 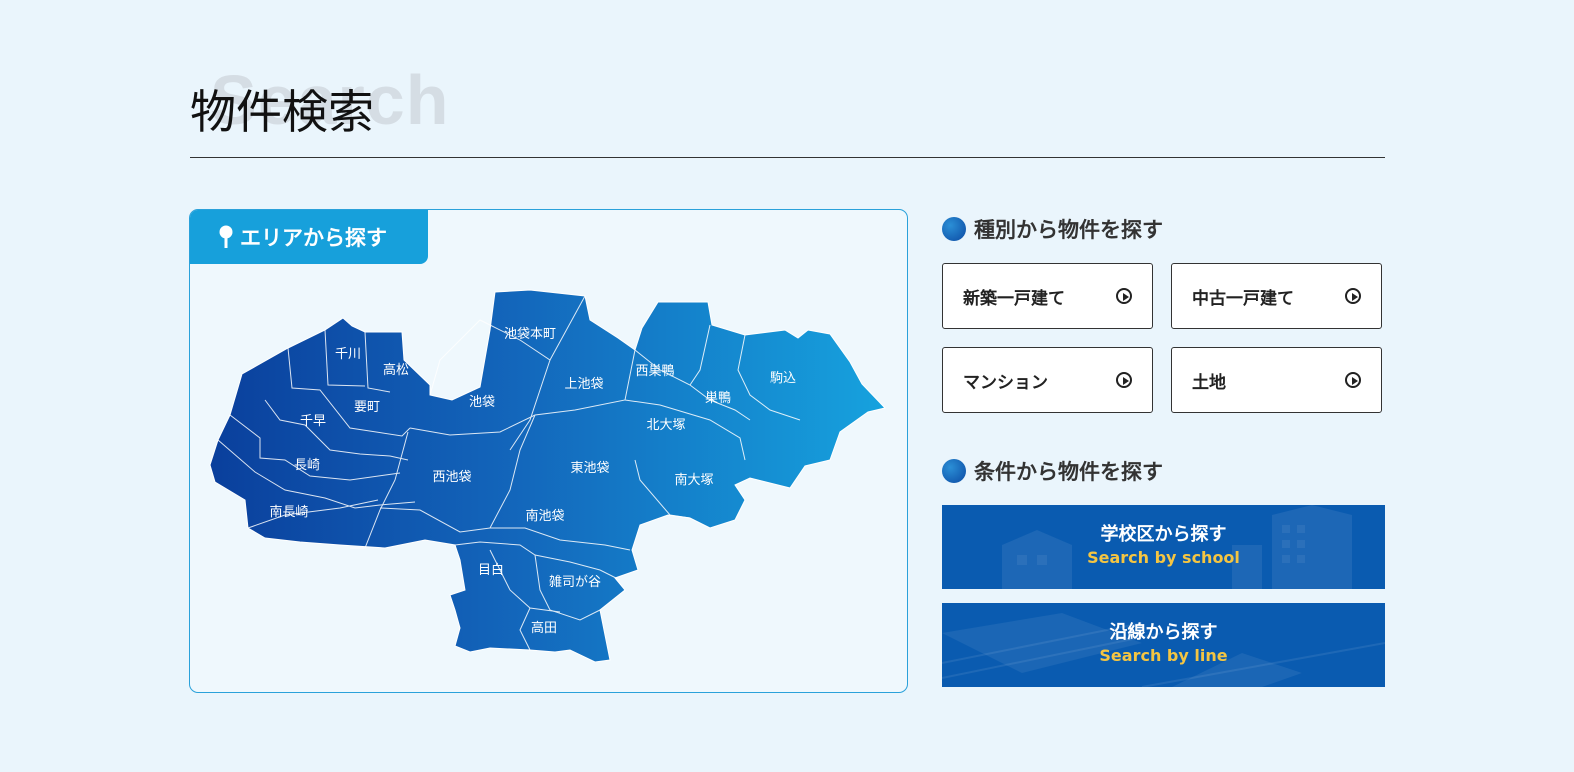 I want to click on mansion-button: マンション, so click(x=1047, y=380).